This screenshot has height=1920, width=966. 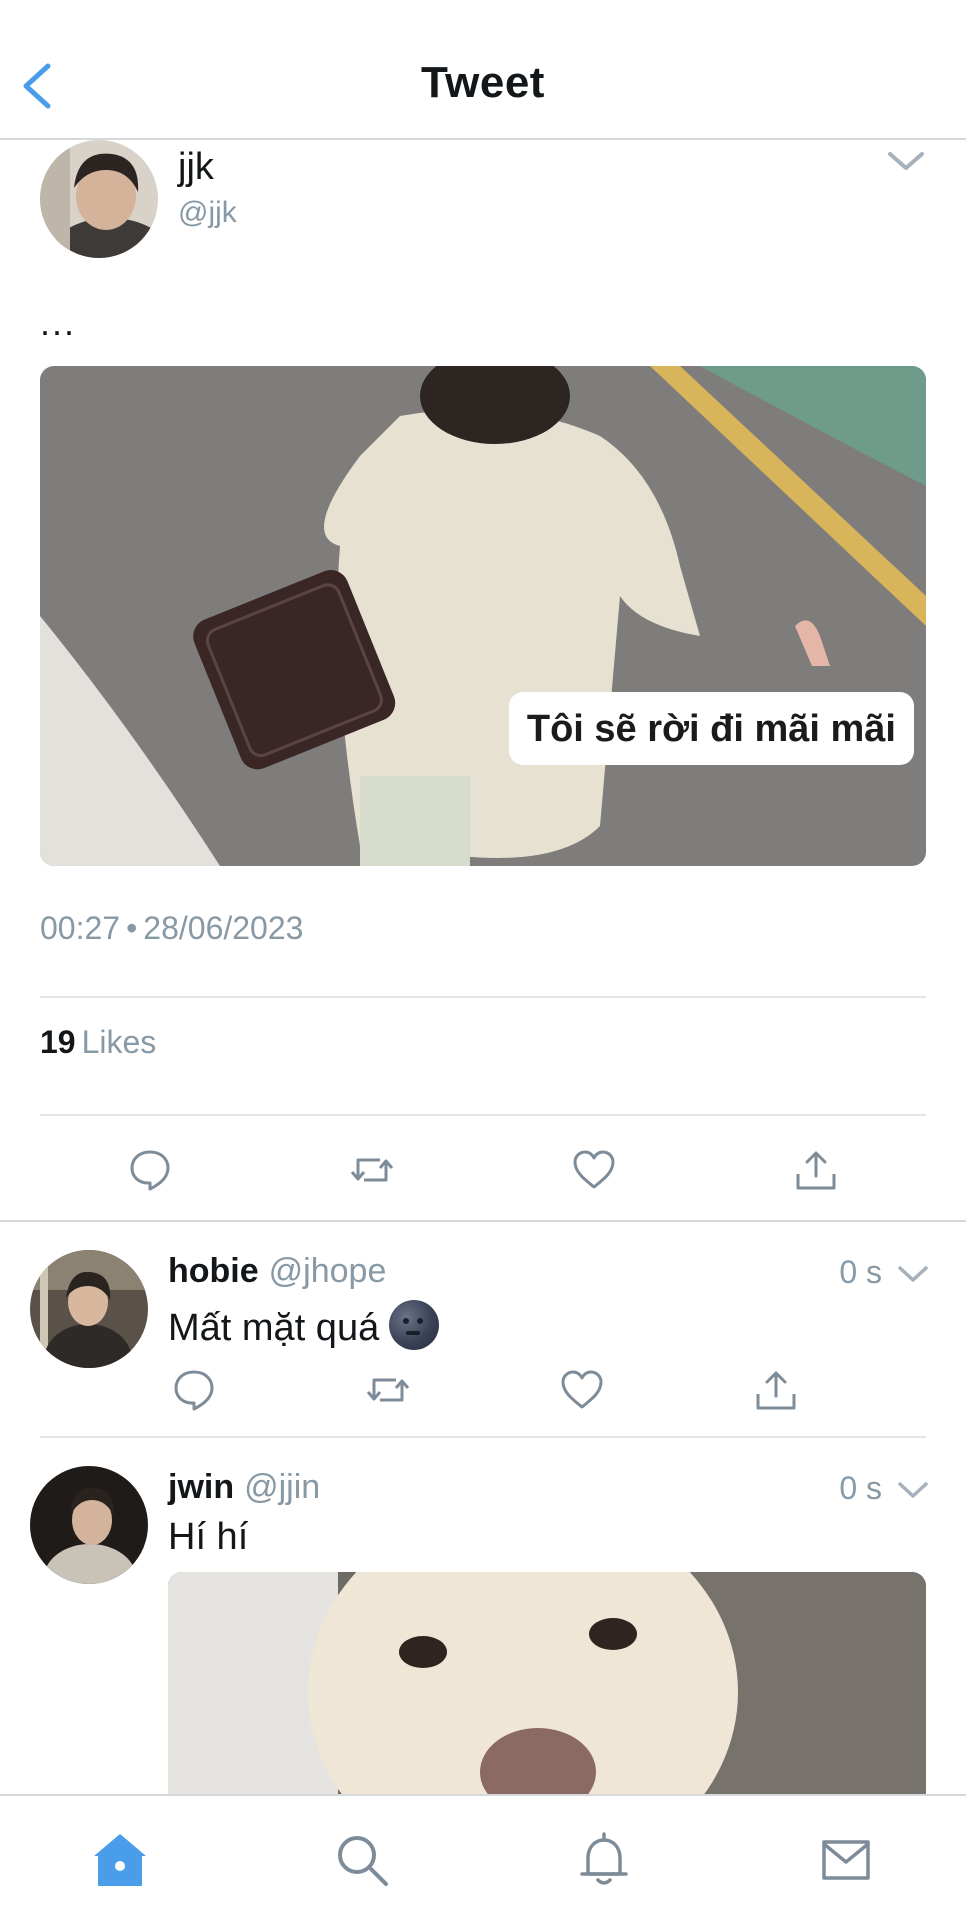 I want to click on new-moon-face-emoji, so click(x=414, y=1325).